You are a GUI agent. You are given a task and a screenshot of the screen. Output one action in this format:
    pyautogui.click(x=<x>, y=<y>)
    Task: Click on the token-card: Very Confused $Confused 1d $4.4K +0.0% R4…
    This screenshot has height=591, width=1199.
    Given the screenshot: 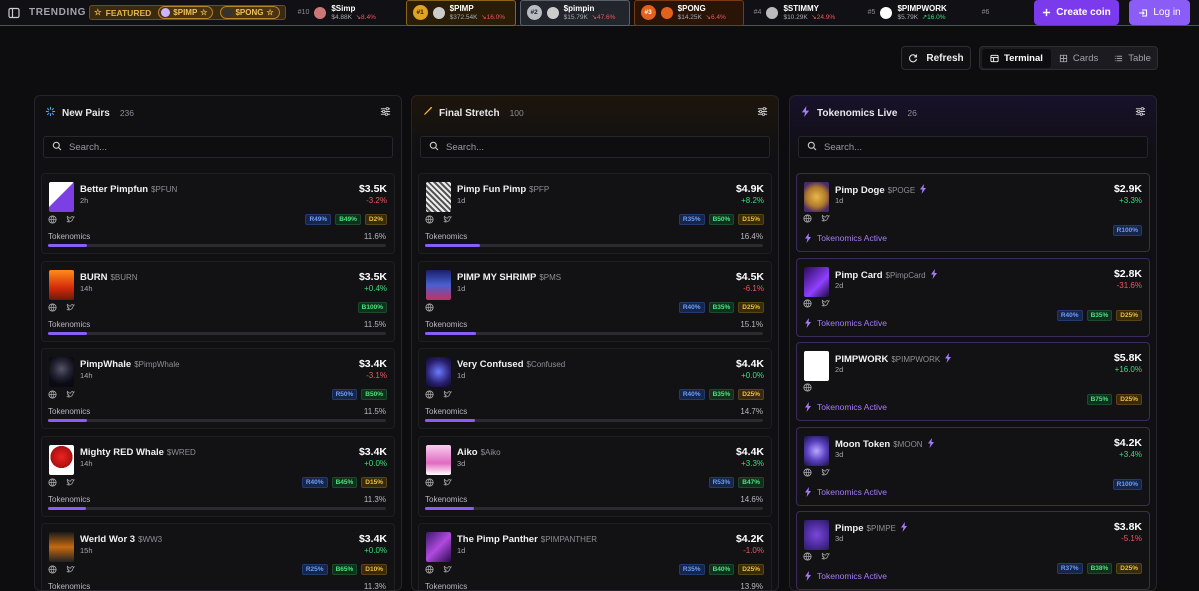 What is the action you would take?
    pyautogui.click(x=595, y=388)
    